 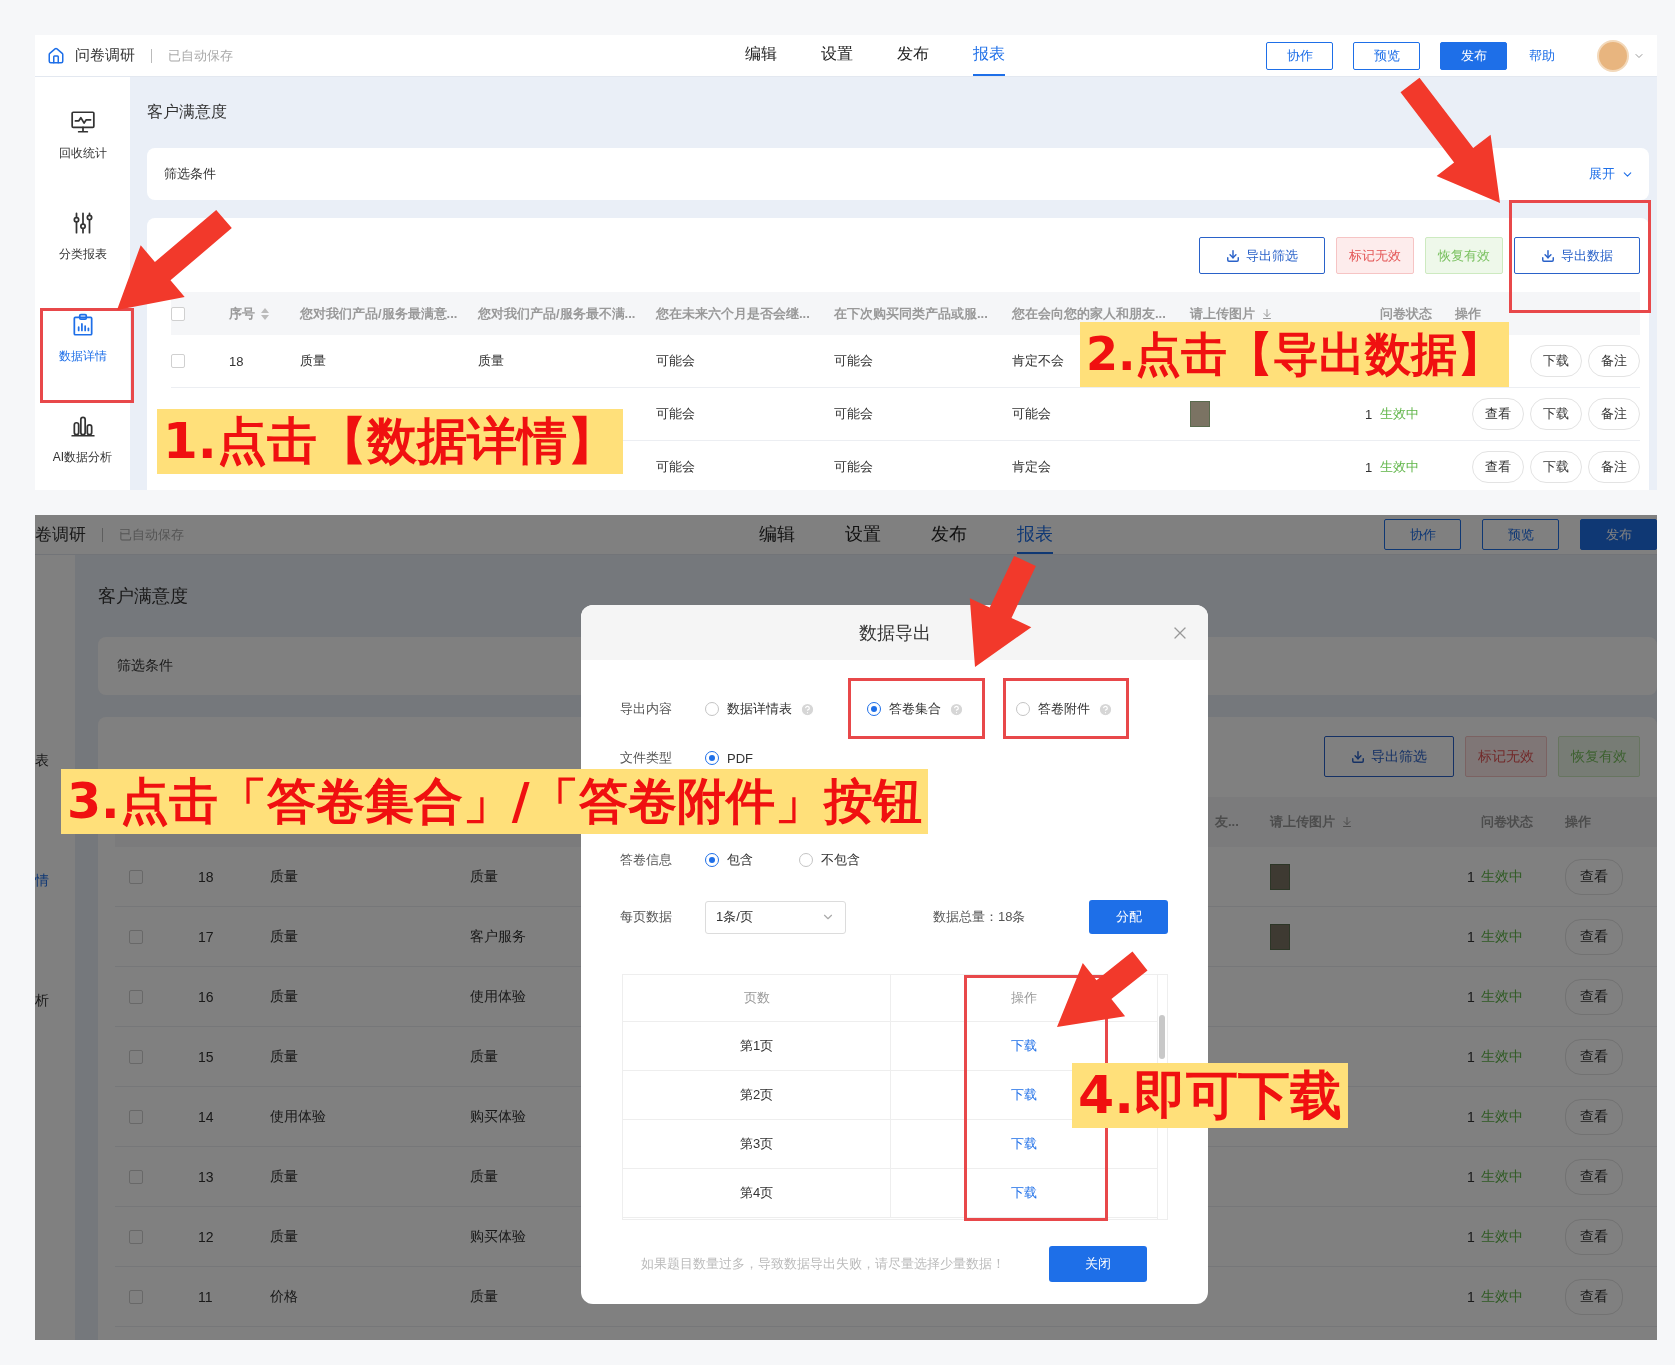 I want to click on table-cell: 质量, so click(x=484, y=876).